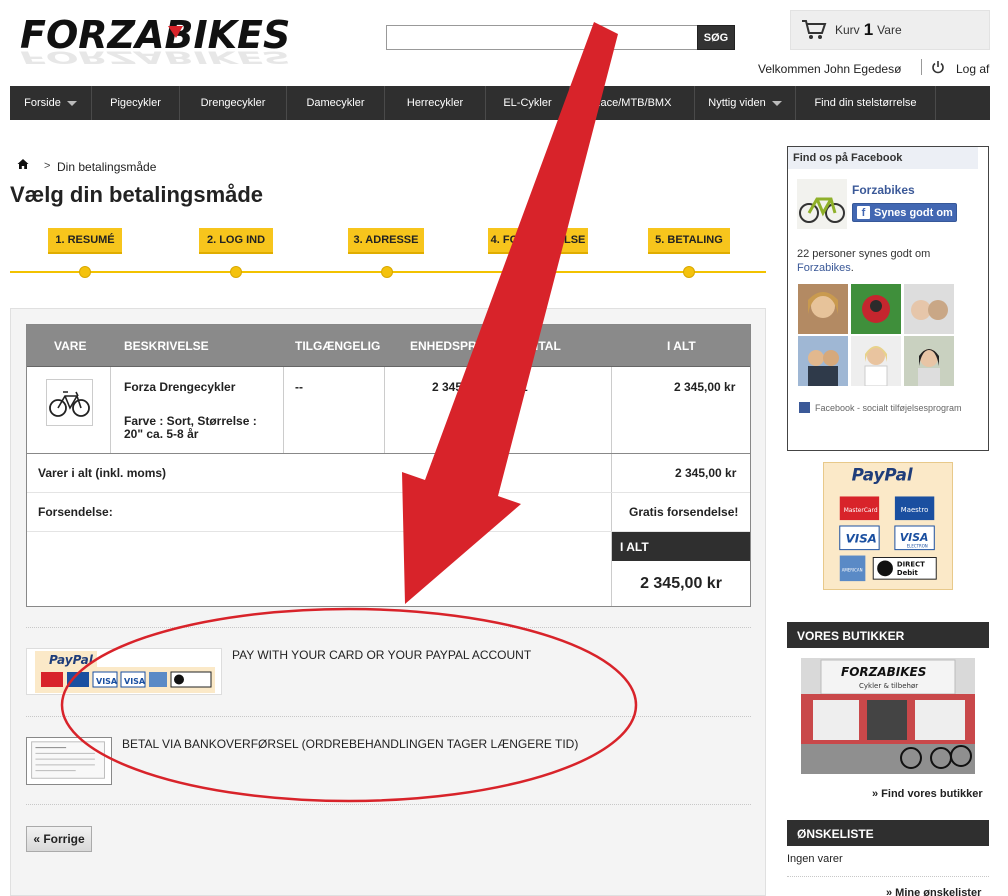 The height and width of the screenshot is (896, 1008). I want to click on step-adresse: 3. ADRESSE, so click(386, 241).